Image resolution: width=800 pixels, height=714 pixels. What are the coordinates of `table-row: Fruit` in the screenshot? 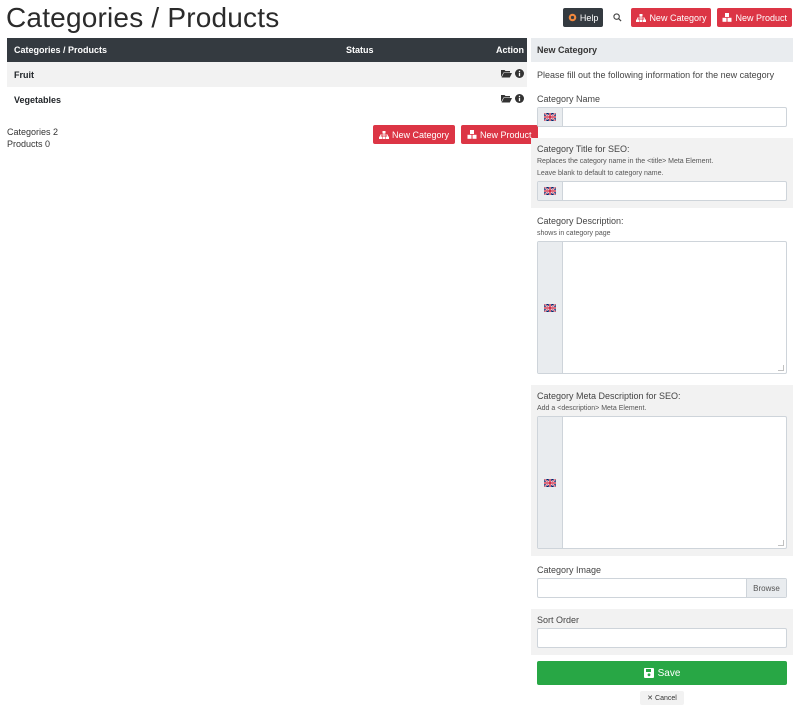 It's located at (267, 74).